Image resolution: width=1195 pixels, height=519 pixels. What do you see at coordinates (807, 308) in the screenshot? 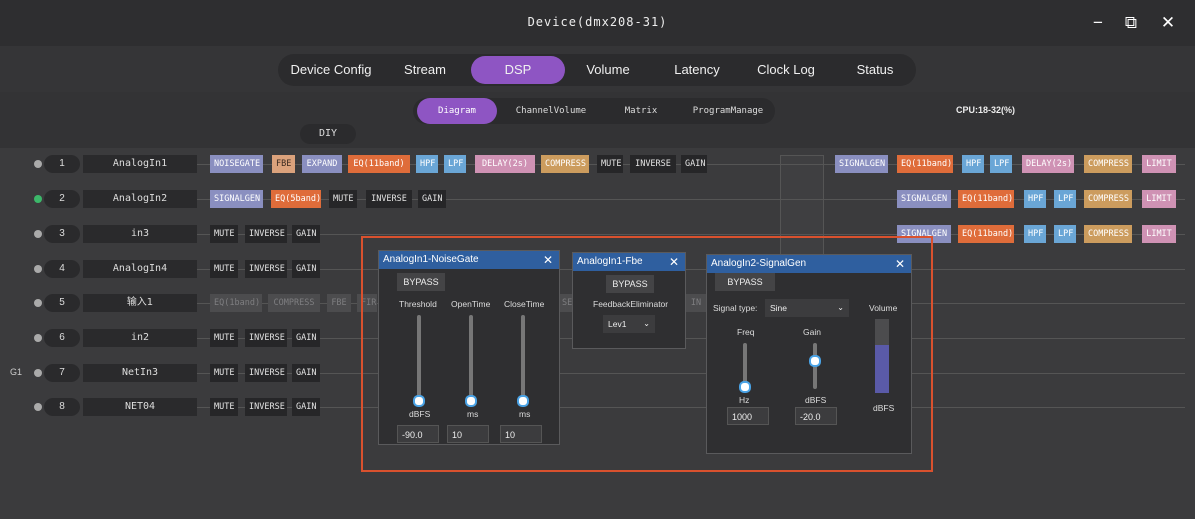
I see `signal-type-select: Sine ⌄` at bounding box center [807, 308].